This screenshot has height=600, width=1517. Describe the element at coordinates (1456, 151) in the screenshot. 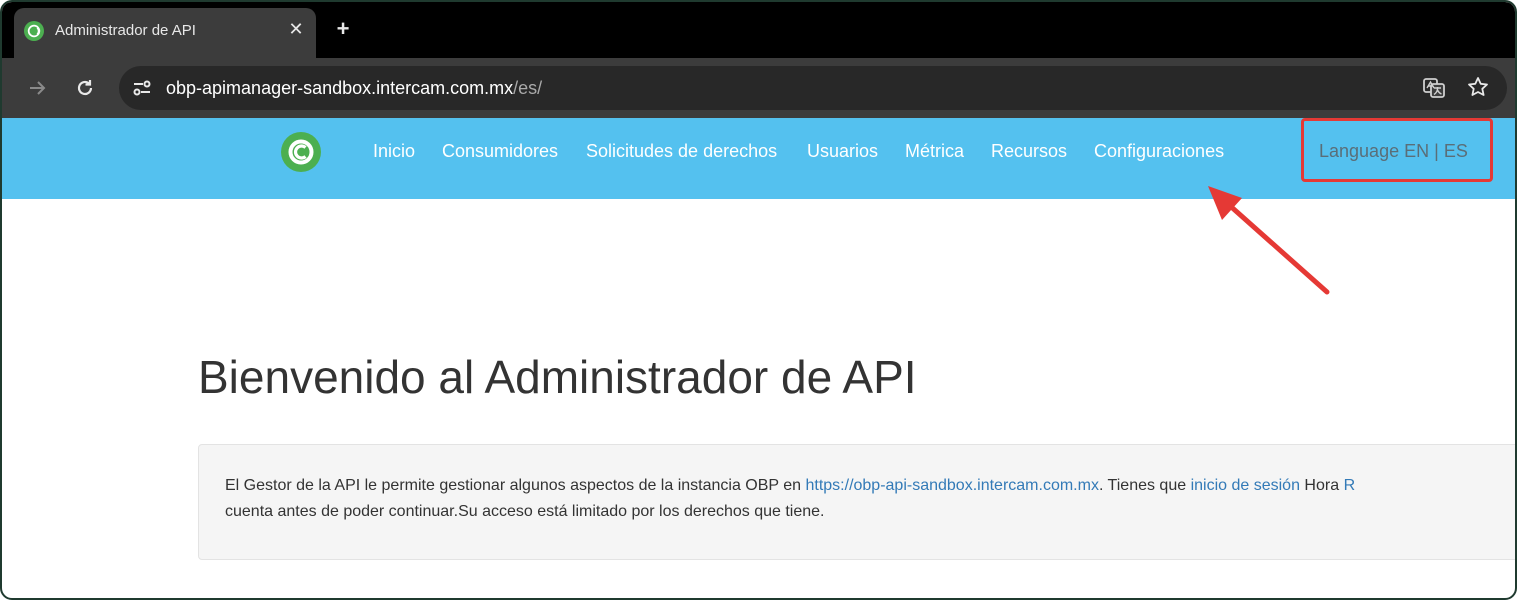

I see `lang-es-link: ES` at that location.